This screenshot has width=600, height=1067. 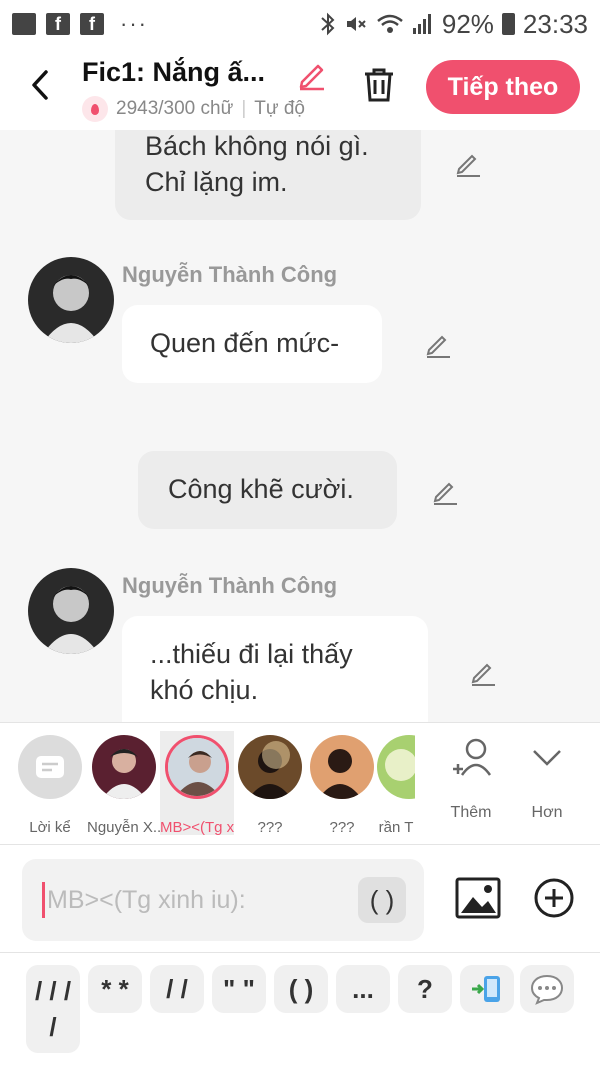 What do you see at coordinates (503, 87) in the screenshot?
I see `next-button: Tiếp theo` at bounding box center [503, 87].